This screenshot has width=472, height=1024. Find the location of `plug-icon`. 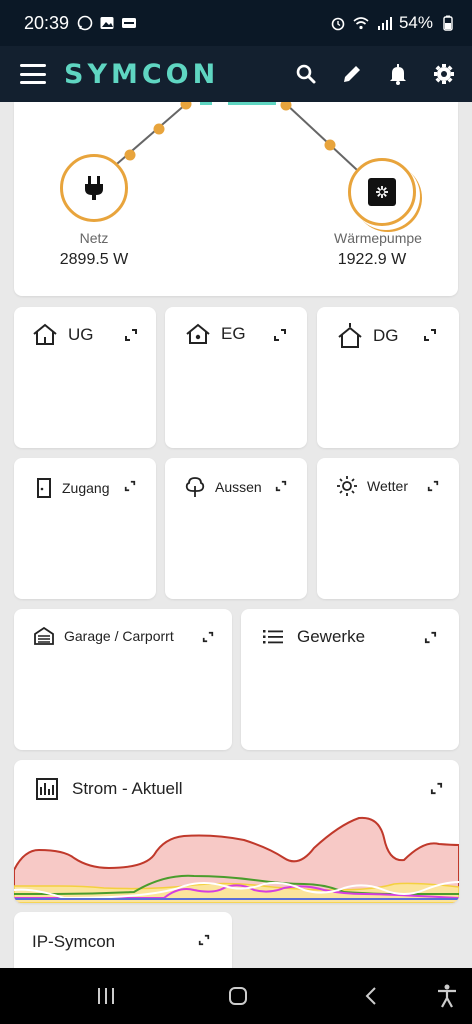

plug-icon is located at coordinates (94, 188).